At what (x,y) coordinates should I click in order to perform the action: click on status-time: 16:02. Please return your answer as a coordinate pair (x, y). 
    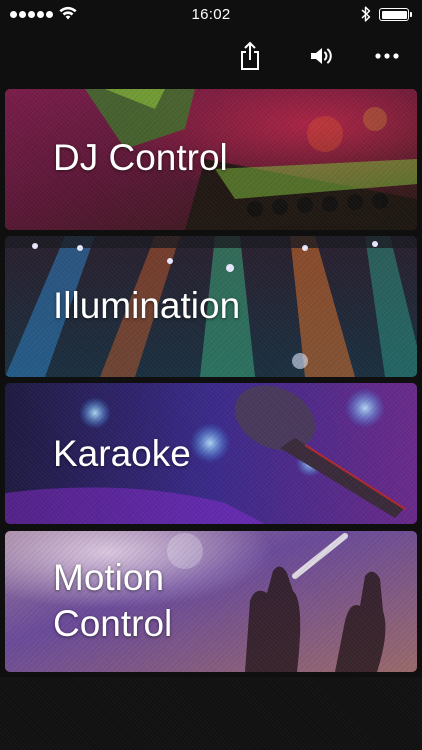
    Looking at the image, I should click on (211, 14).